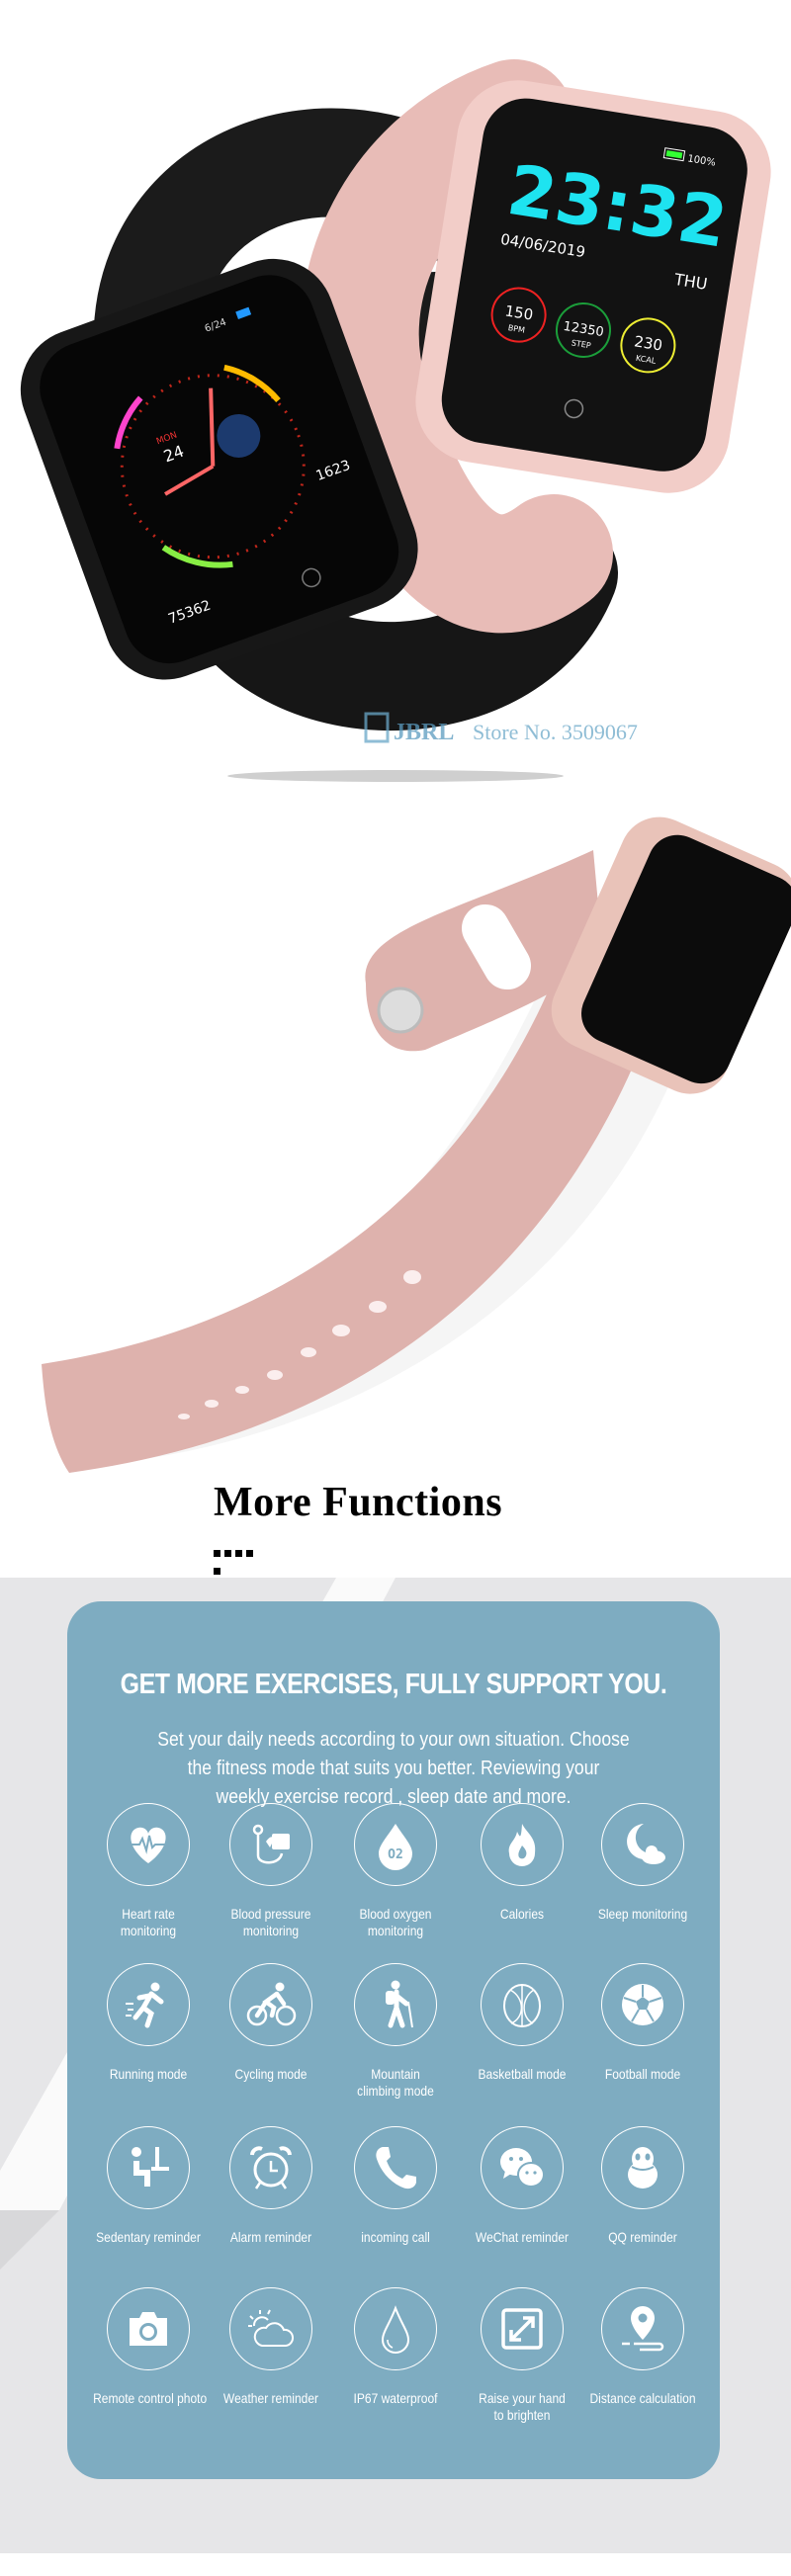  What do you see at coordinates (522, 2074) in the screenshot?
I see `feature-label: Basketball mode` at bounding box center [522, 2074].